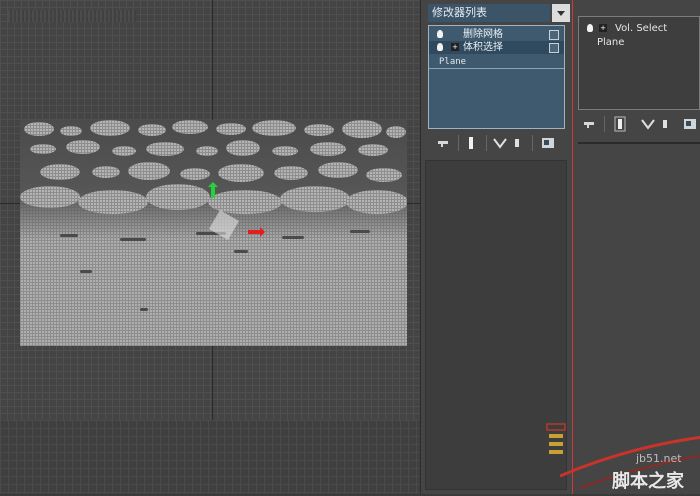 Image resolution: width=700 pixels, height=496 pixels. I want to click on stack-item-label: Vol. Select, so click(641, 28).